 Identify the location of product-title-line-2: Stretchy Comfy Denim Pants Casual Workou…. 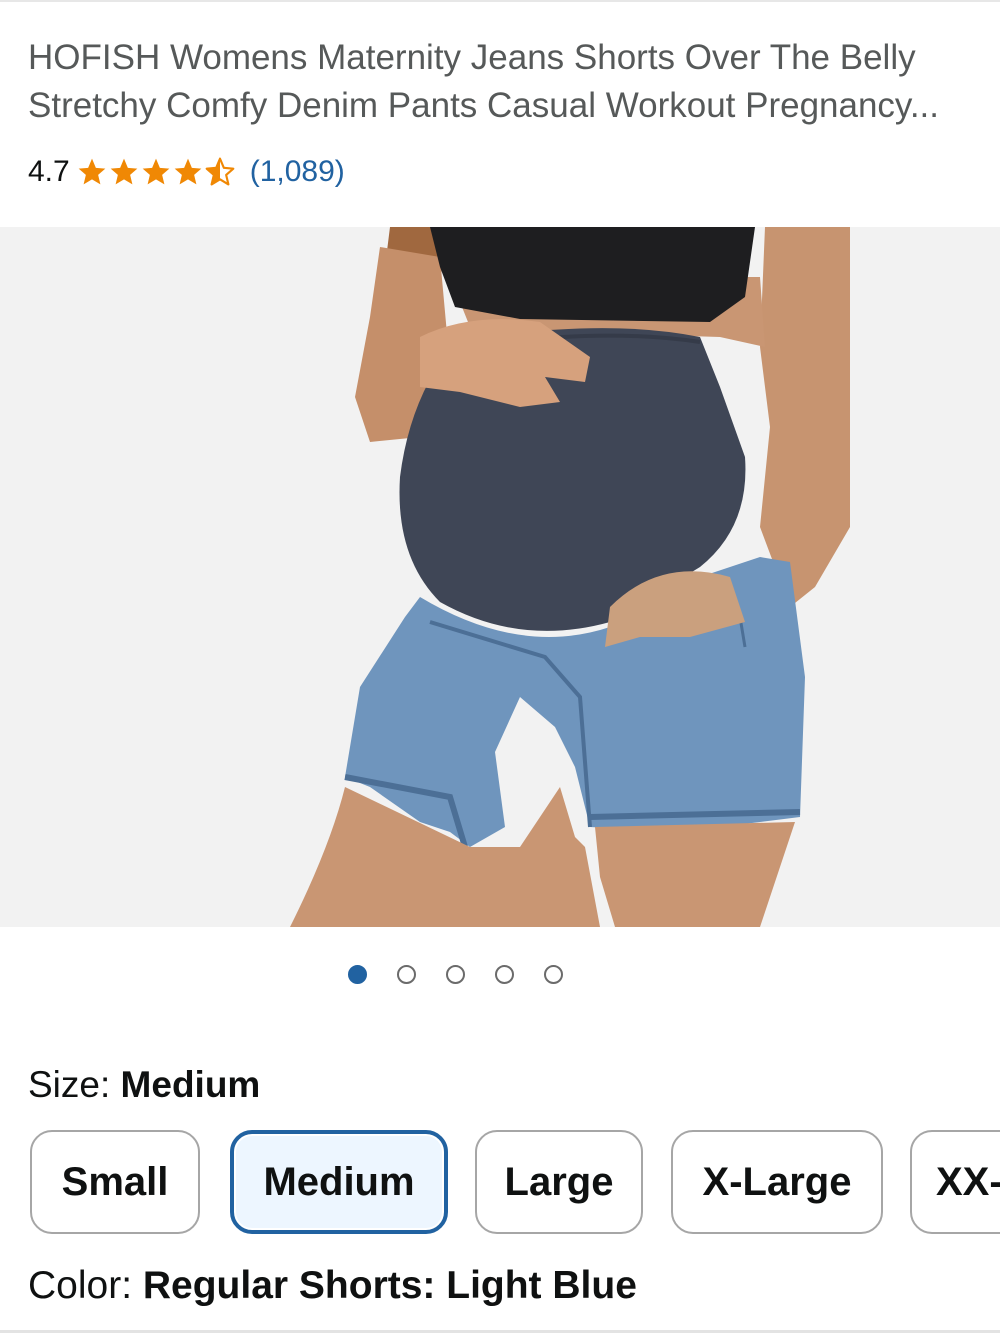
(484, 105).